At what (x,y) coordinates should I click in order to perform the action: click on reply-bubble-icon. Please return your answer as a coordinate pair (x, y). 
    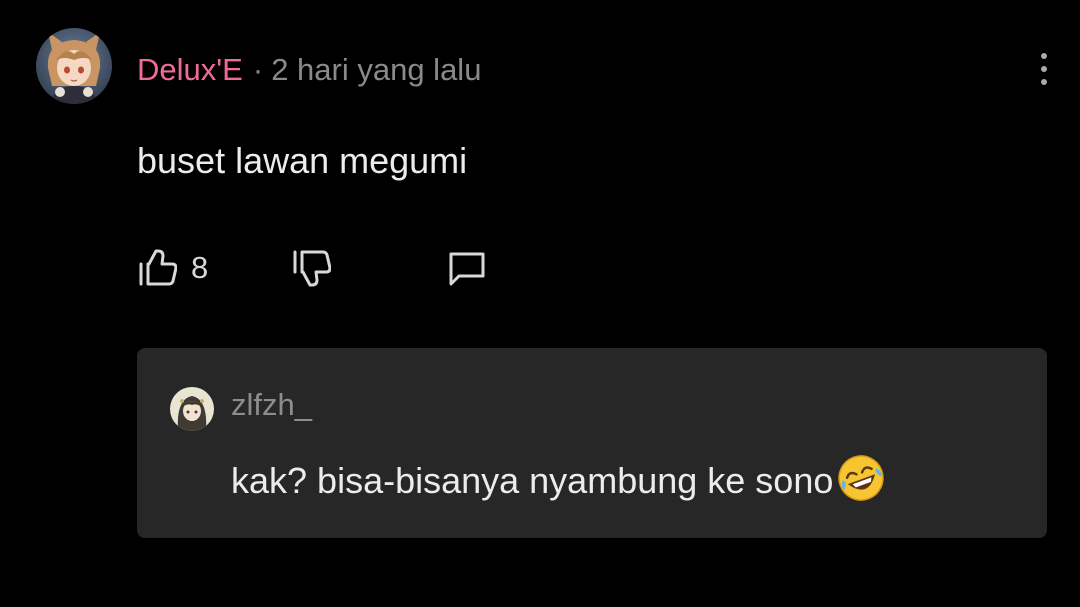
    Looking at the image, I should click on (467, 269).